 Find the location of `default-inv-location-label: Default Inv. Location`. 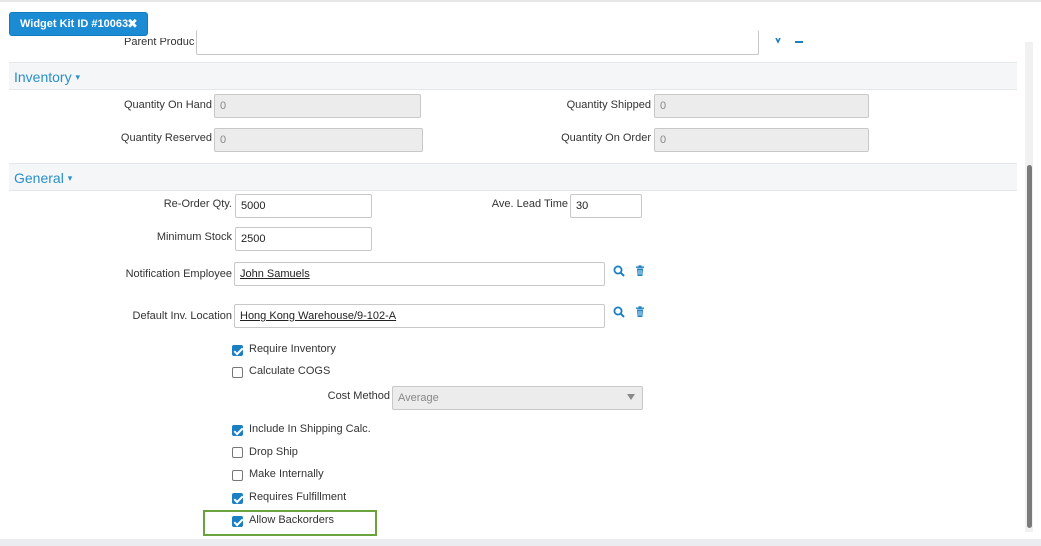

default-inv-location-label: Default Inv. Location is located at coordinates (182, 316).